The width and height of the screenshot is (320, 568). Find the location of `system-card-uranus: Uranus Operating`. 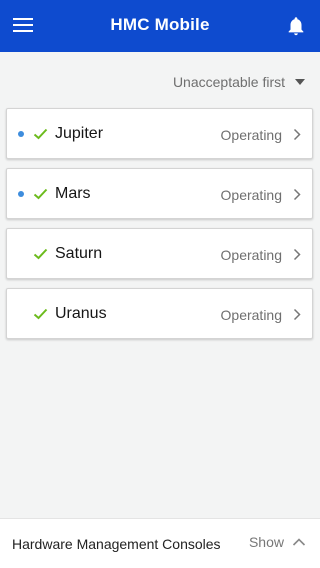

system-card-uranus: Uranus Operating is located at coordinates (159, 313).